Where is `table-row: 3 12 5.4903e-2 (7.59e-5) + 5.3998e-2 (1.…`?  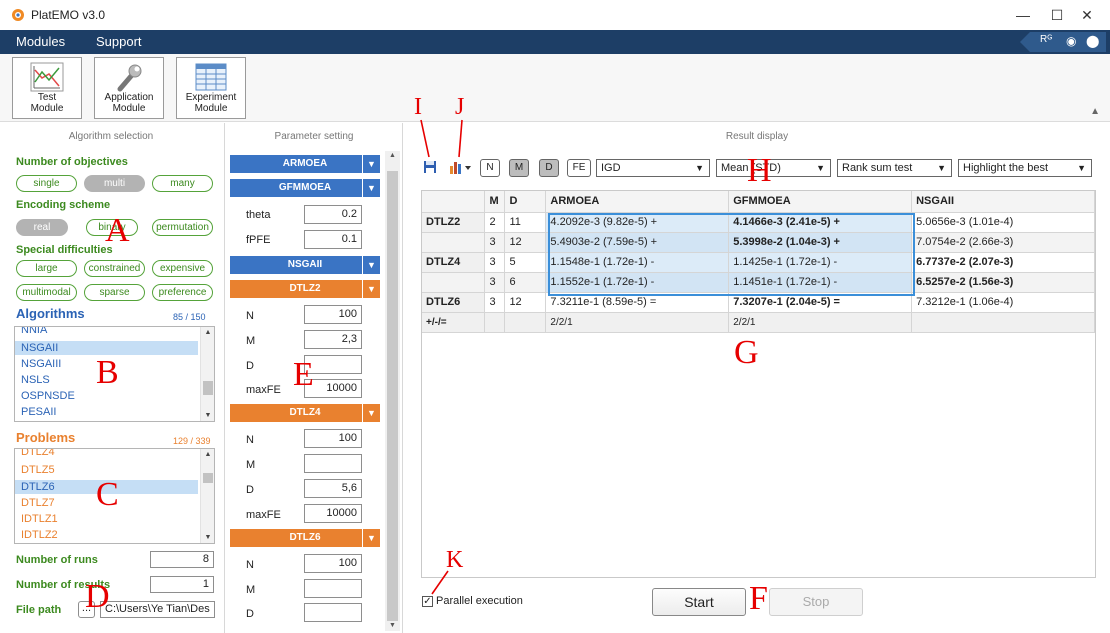
table-row: 3 12 5.4903e-2 (7.59e-5) + 5.3998e-2 (1.… is located at coordinates (758, 242).